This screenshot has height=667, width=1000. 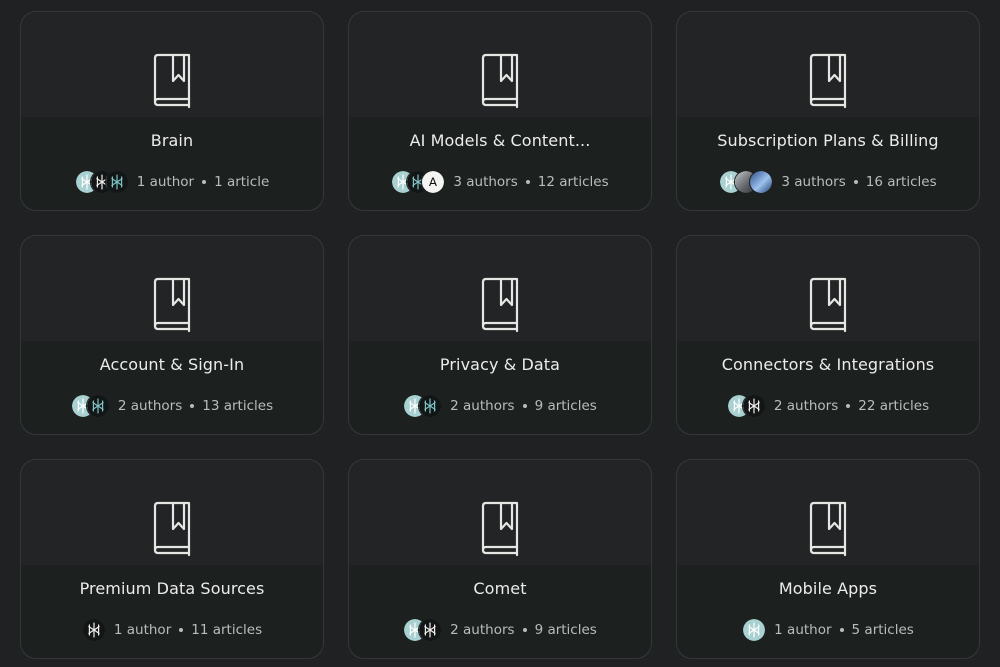 What do you see at coordinates (242, 182) in the screenshot?
I see `article-count: 1 article` at bounding box center [242, 182].